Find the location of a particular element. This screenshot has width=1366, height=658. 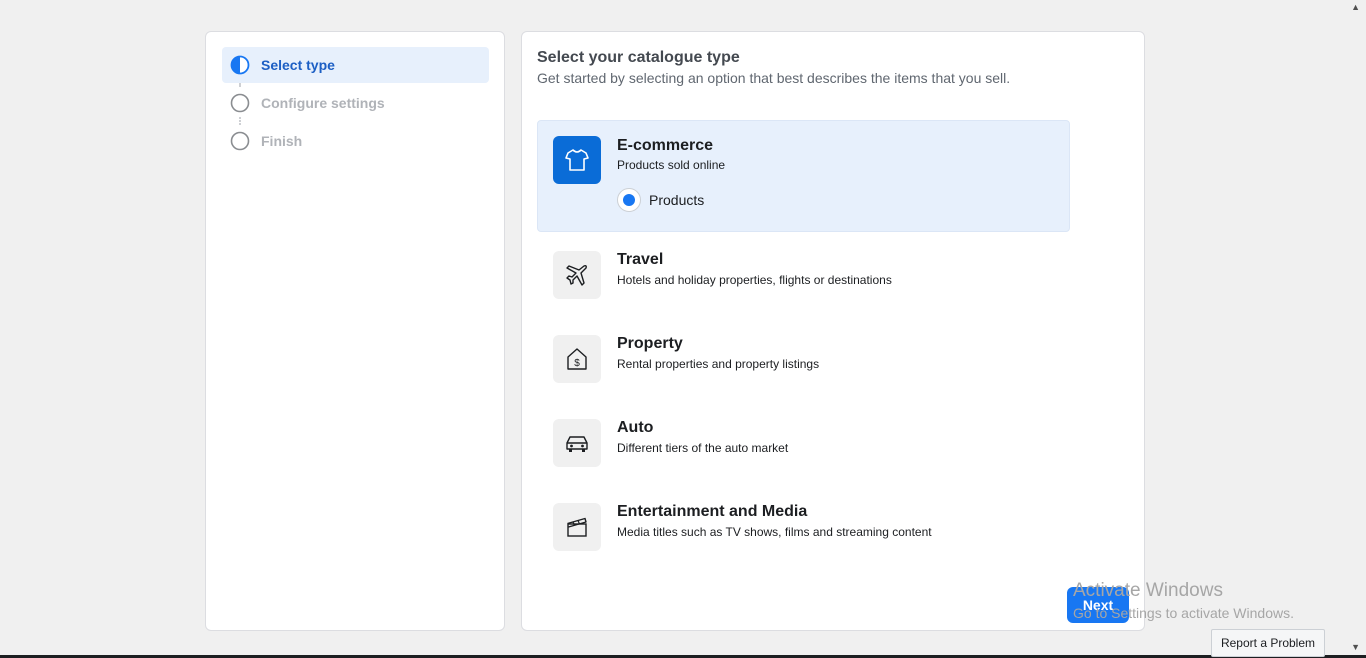

option-title: Auto is located at coordinates (635, 427).